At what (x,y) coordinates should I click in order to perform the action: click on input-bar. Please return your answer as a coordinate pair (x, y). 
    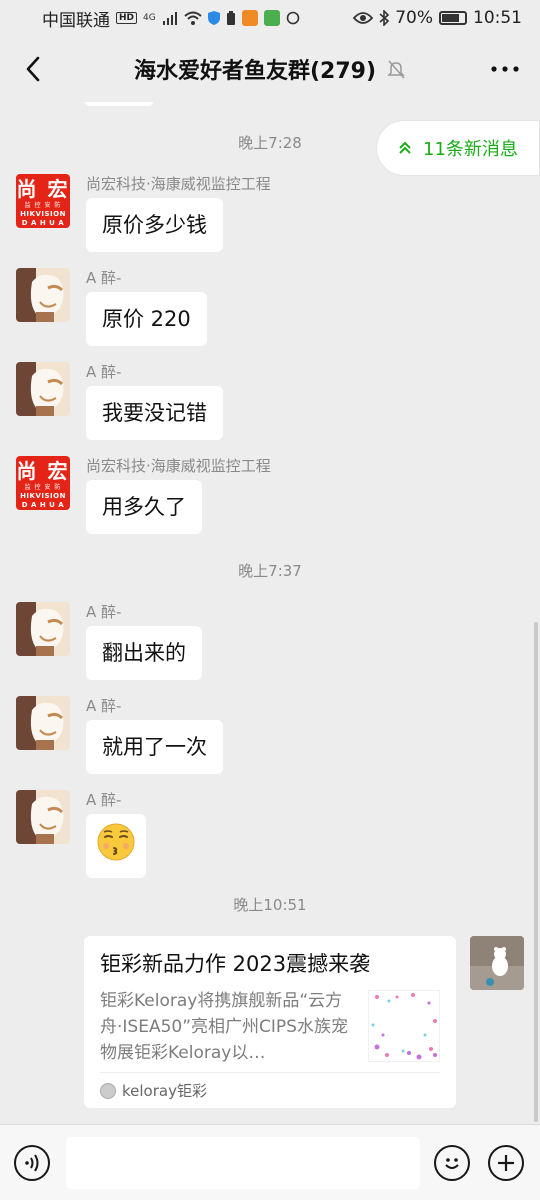
    Looking at the image, I should click on (270, 1162).